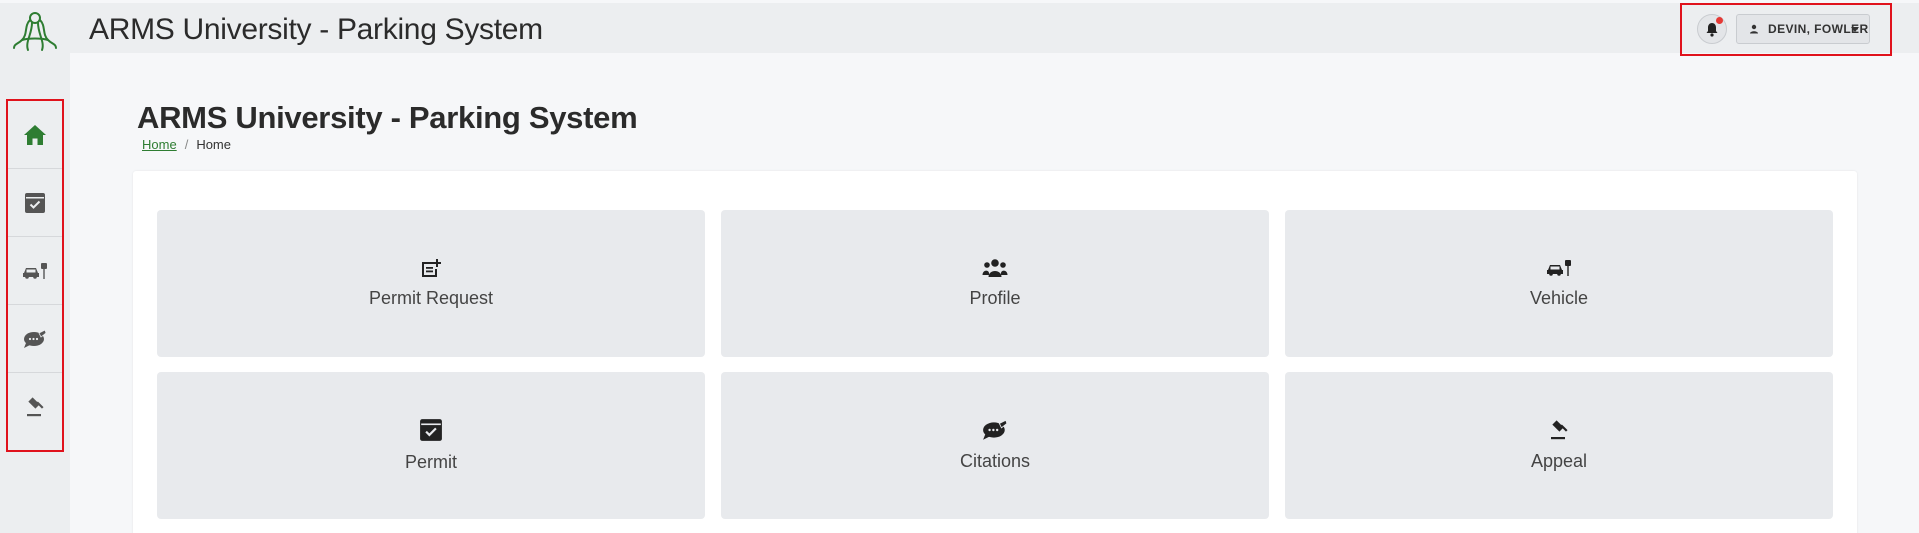 This screenshot has width=1919, height=533. What do you see at coordinates (1803, 29) in the screenshot?
I see `user-menu-button: DEVIN, FOWLER` at bounding box center [1803, 29].